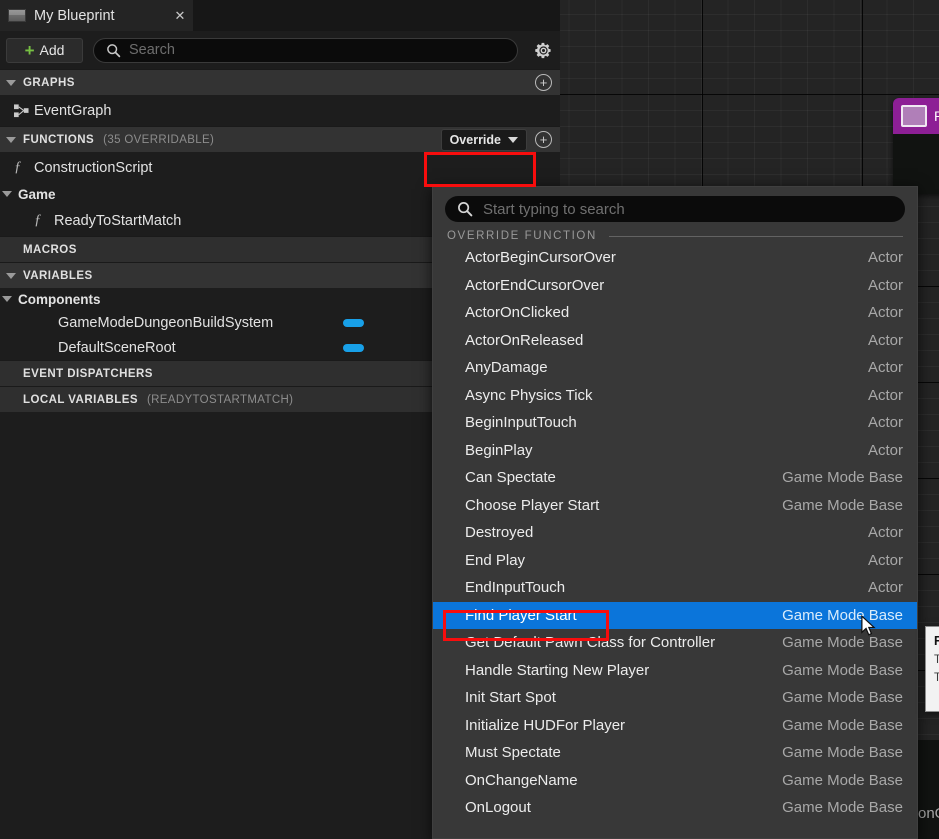  Describe the element at coordinates (675, 258) in the screenshot. I see `override-function-item: ActorBeginCursorOver Actor` at that location.